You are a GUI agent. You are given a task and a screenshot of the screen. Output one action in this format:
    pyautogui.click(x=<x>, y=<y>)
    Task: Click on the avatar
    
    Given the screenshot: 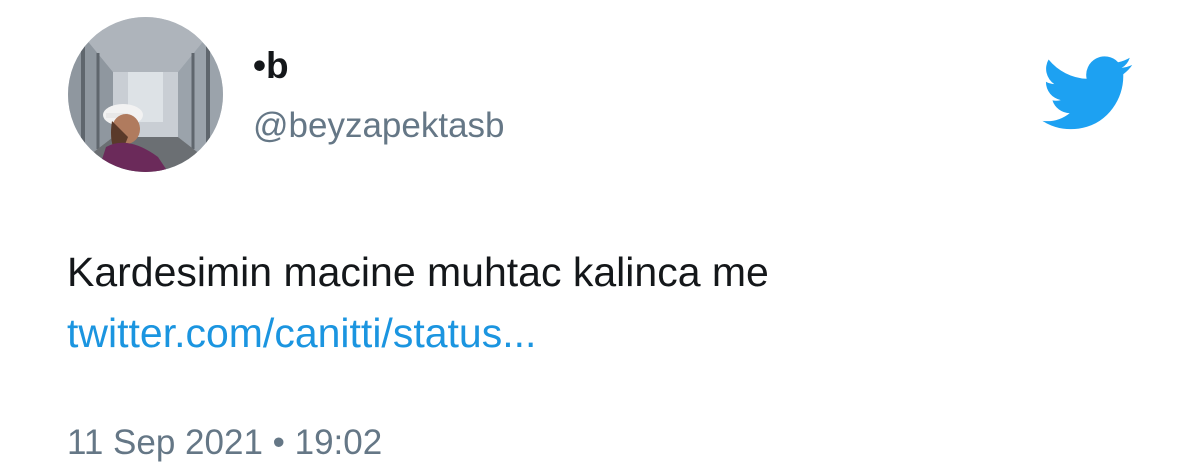 What is the action you would take?
    pyautogui.click(x=145, y=94)
    